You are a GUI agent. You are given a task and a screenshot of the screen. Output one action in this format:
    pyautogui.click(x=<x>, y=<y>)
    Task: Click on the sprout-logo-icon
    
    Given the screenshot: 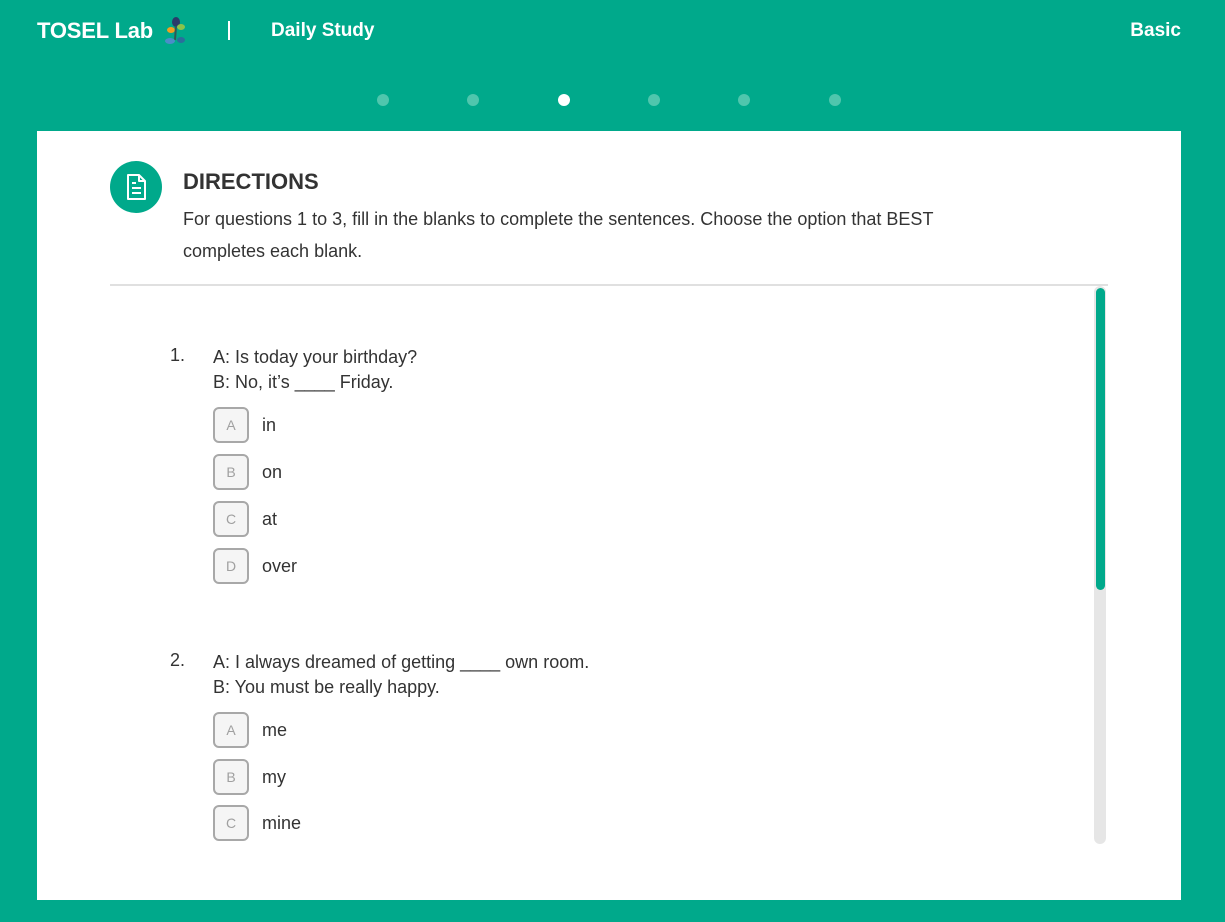 What is the action you would take?
    pyautogui.click(x=175, y=30)
    